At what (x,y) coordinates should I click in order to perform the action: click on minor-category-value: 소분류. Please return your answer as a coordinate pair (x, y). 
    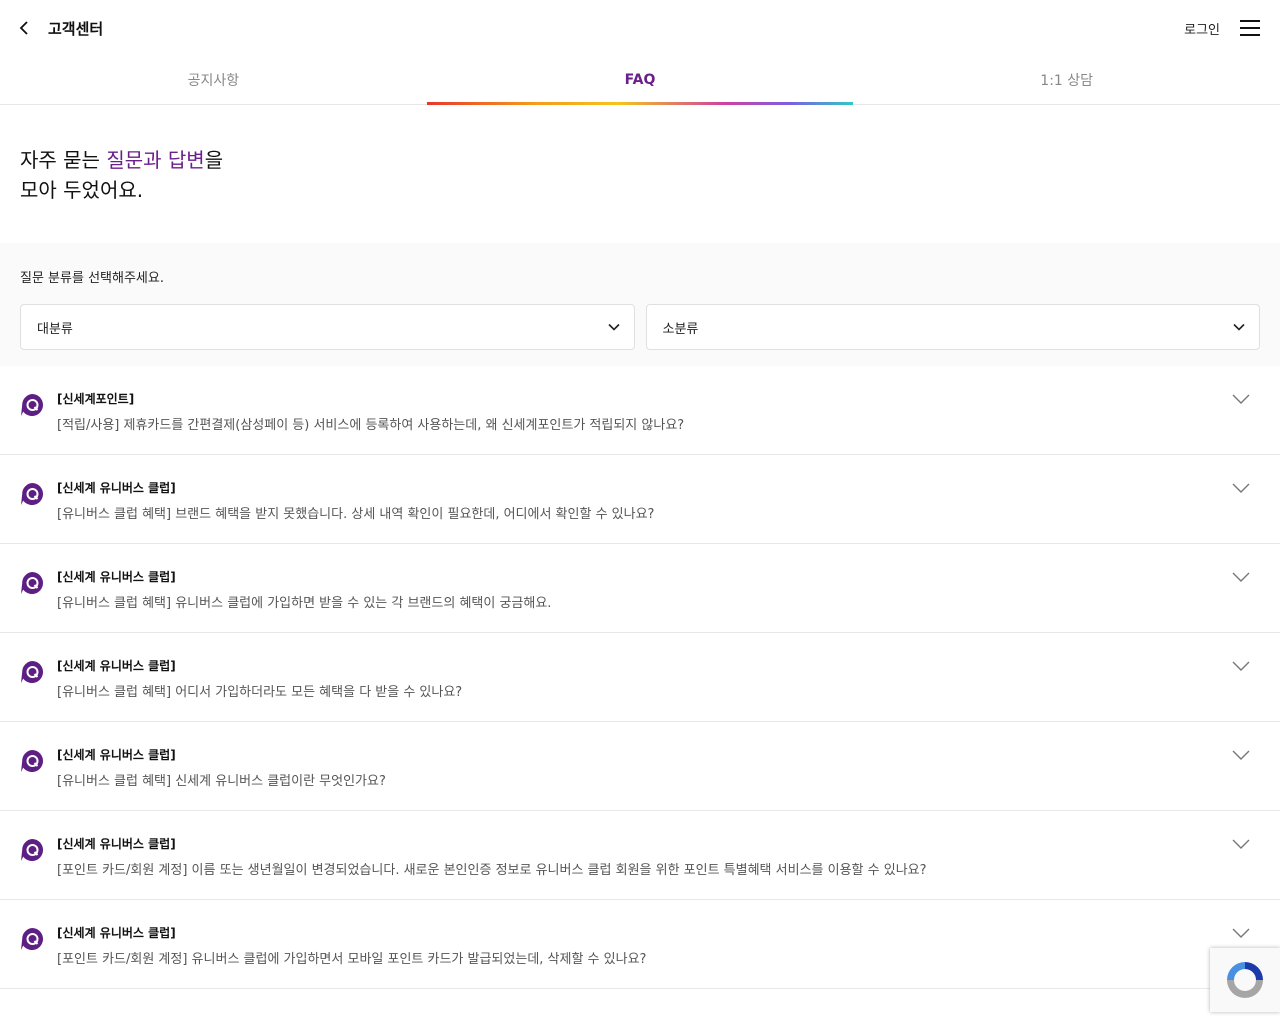
    Looking at the image, I should click on (680, 329).